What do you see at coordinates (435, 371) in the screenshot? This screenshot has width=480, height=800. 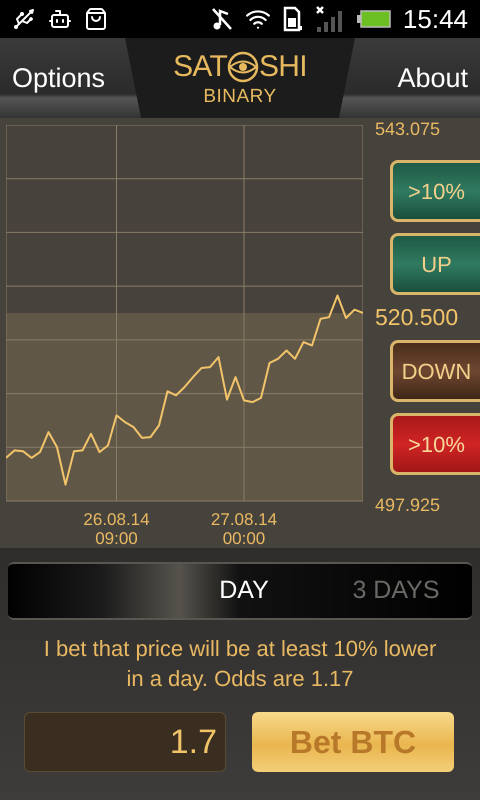 I see `bet-direction-button: DOWN` at bounding box center [435, 371].